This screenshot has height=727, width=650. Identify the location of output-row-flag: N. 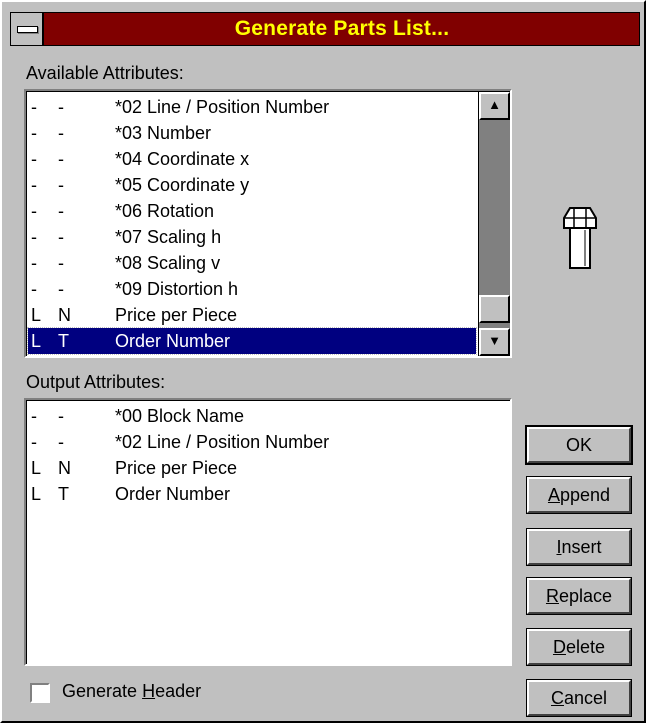
(64, 468).